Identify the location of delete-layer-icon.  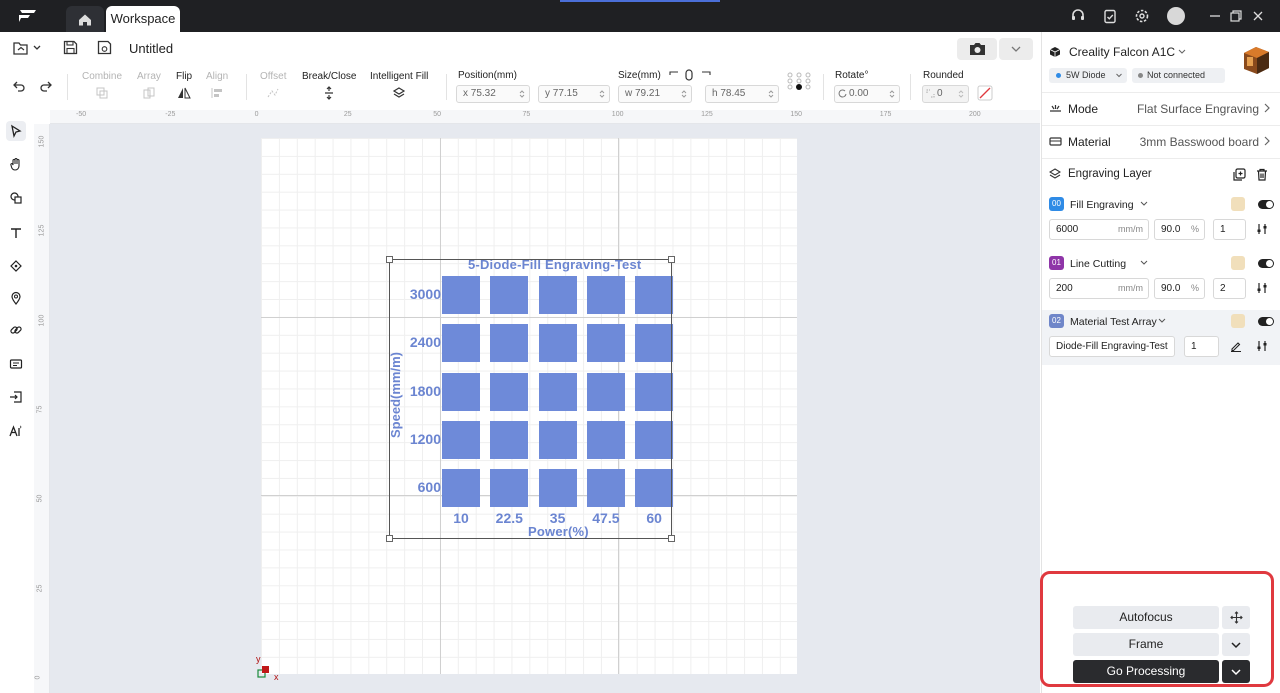
(1262, 174).